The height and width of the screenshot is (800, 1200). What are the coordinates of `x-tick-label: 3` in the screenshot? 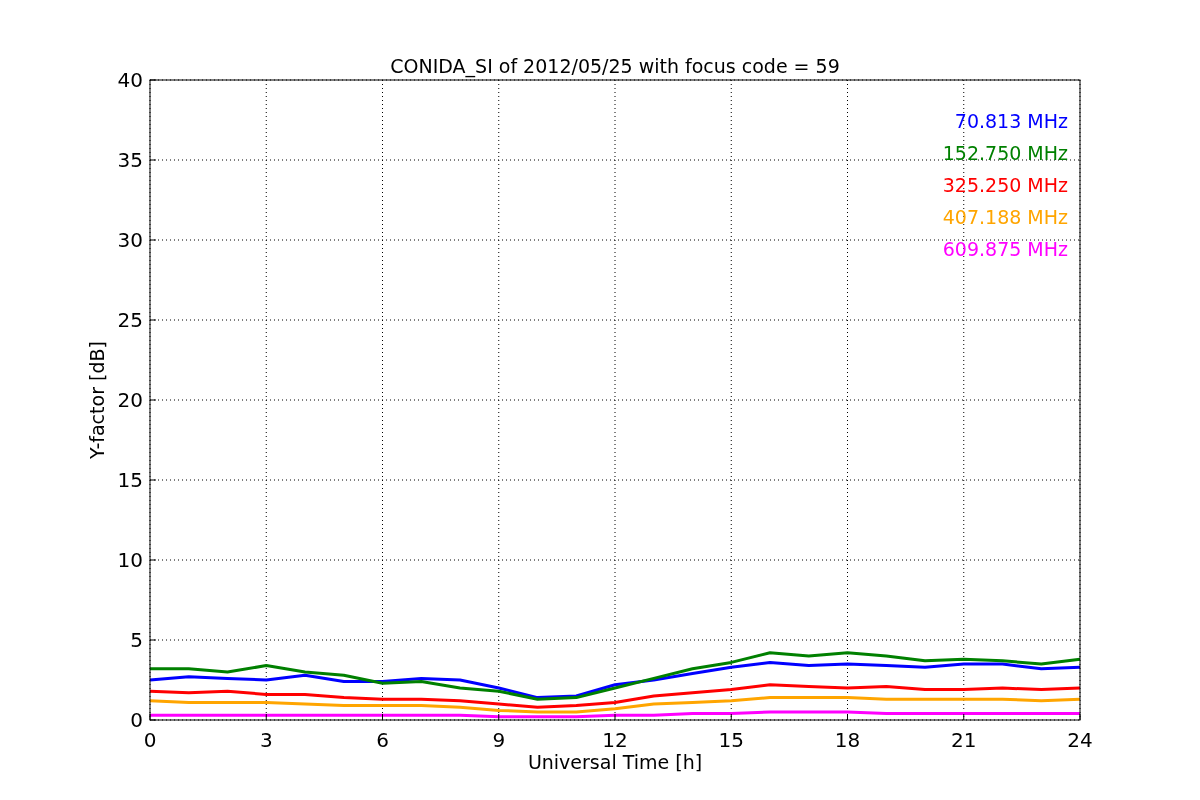 It's located at (266, 740).